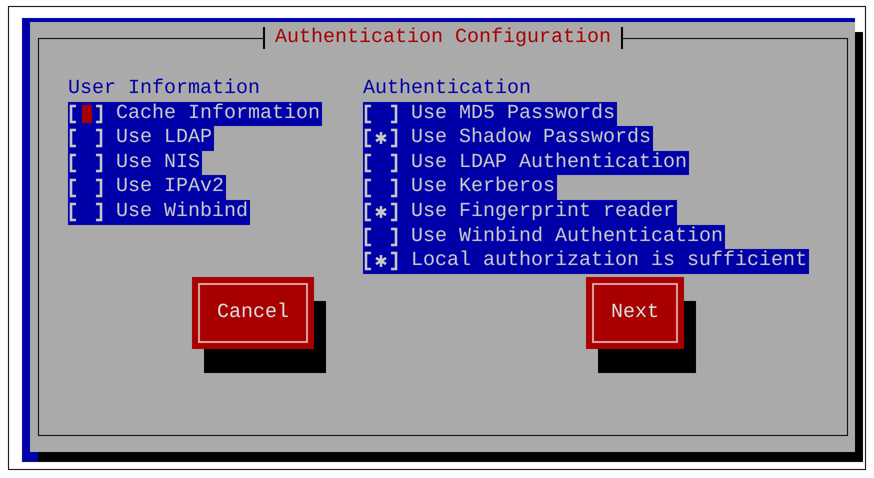 The width and height of the screenshot is (874, 478). I want to click on checkbox-label: Use LDAP Authentication, so click(549, 163).